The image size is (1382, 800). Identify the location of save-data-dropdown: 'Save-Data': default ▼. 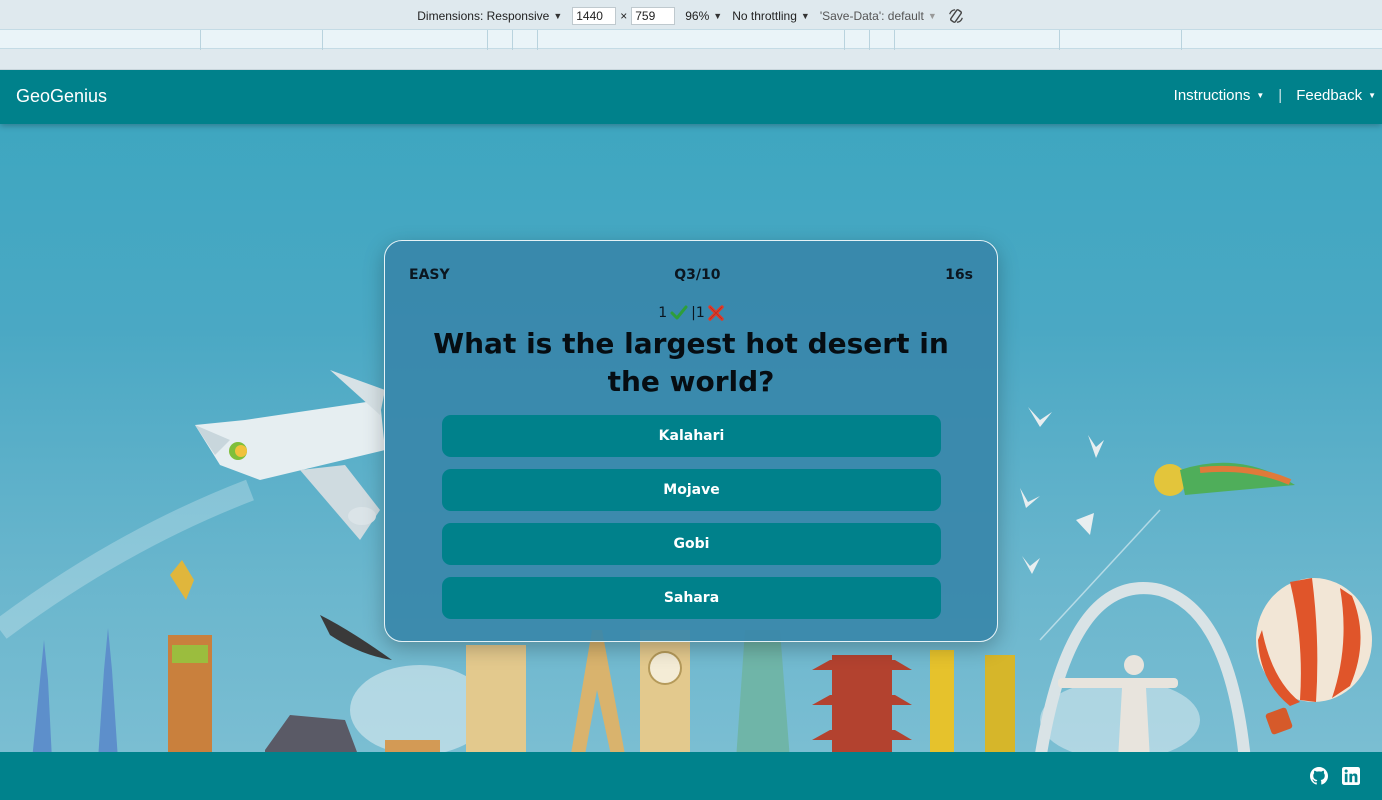
(878, 16).